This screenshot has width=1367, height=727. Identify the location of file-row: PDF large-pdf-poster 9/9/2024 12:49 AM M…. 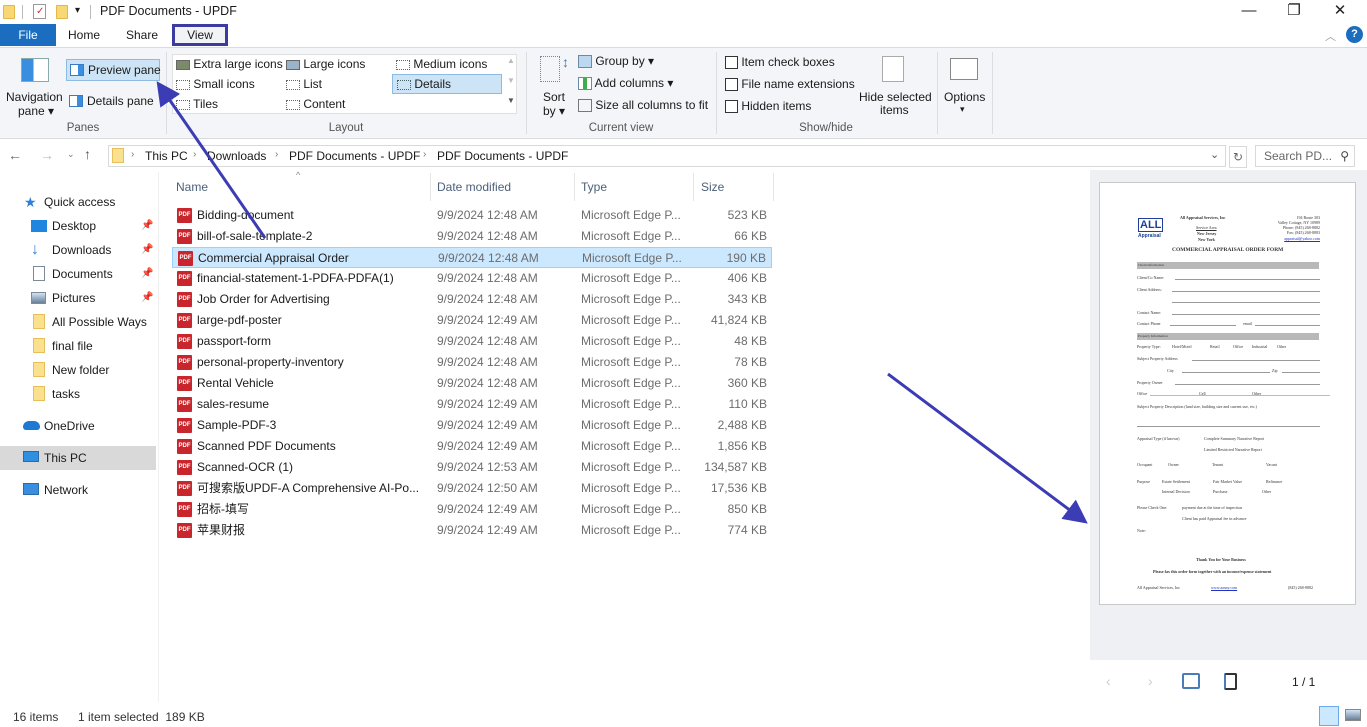
(472, 320).